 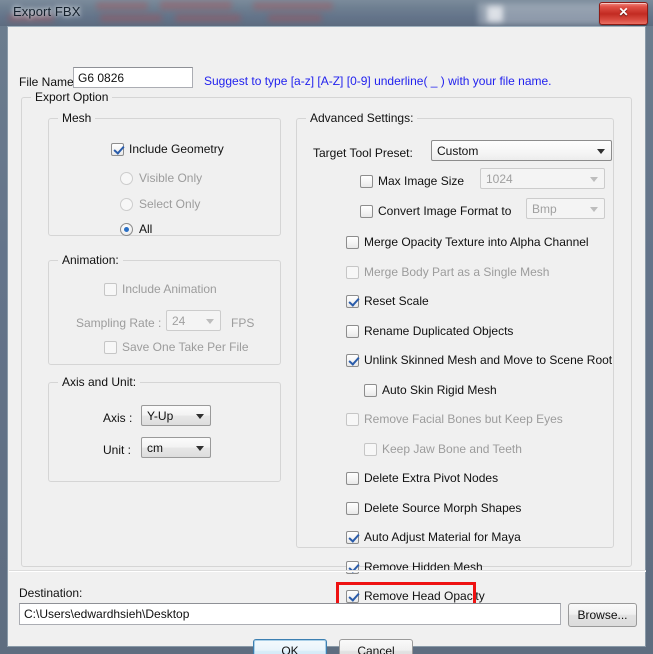 What do you see at coordinates (119, 323) in the screenshot?
I see `label-sampling-rate: Sampling Rate :` at bounding box center [119, 323].